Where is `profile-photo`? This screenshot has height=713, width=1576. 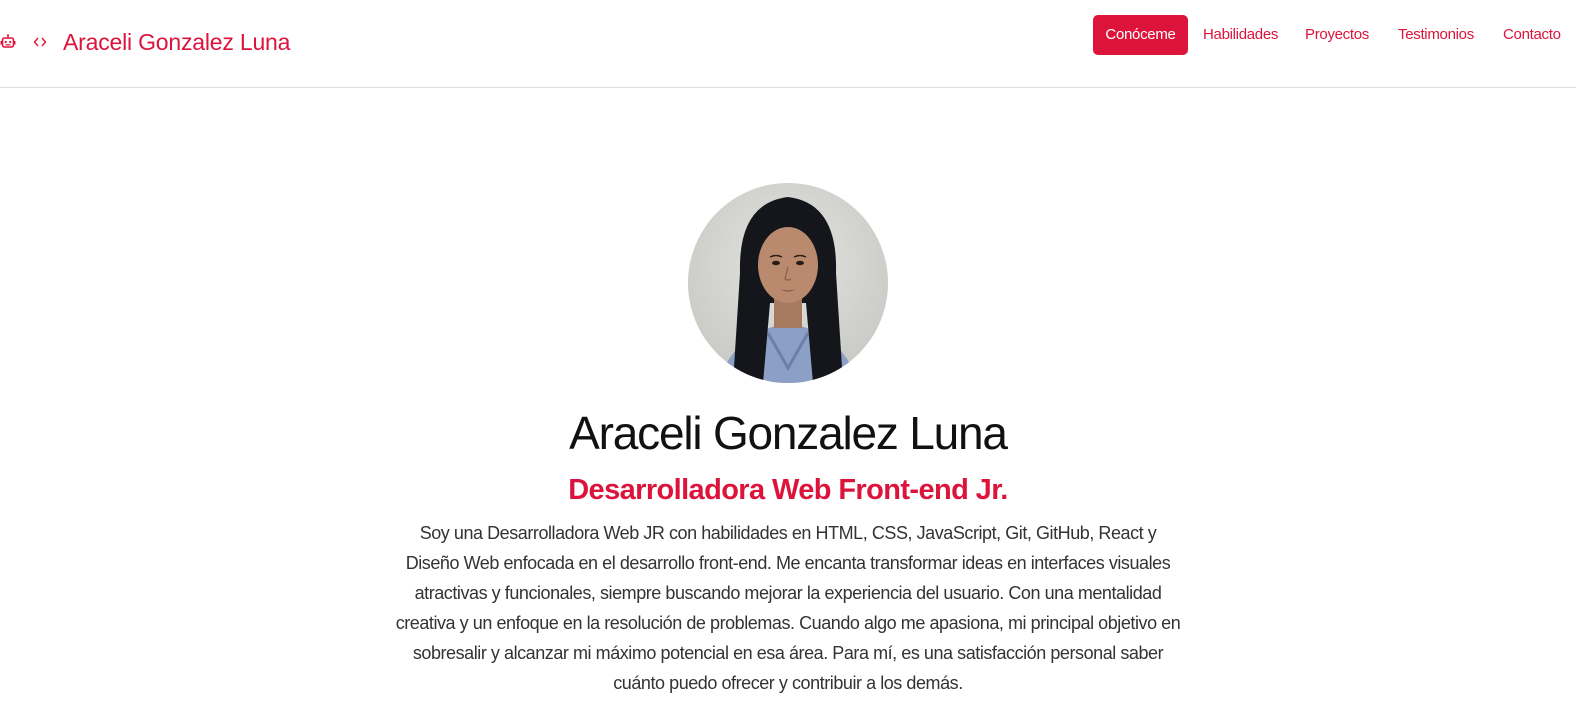
profile-photo is located at coordinates (788, 283).